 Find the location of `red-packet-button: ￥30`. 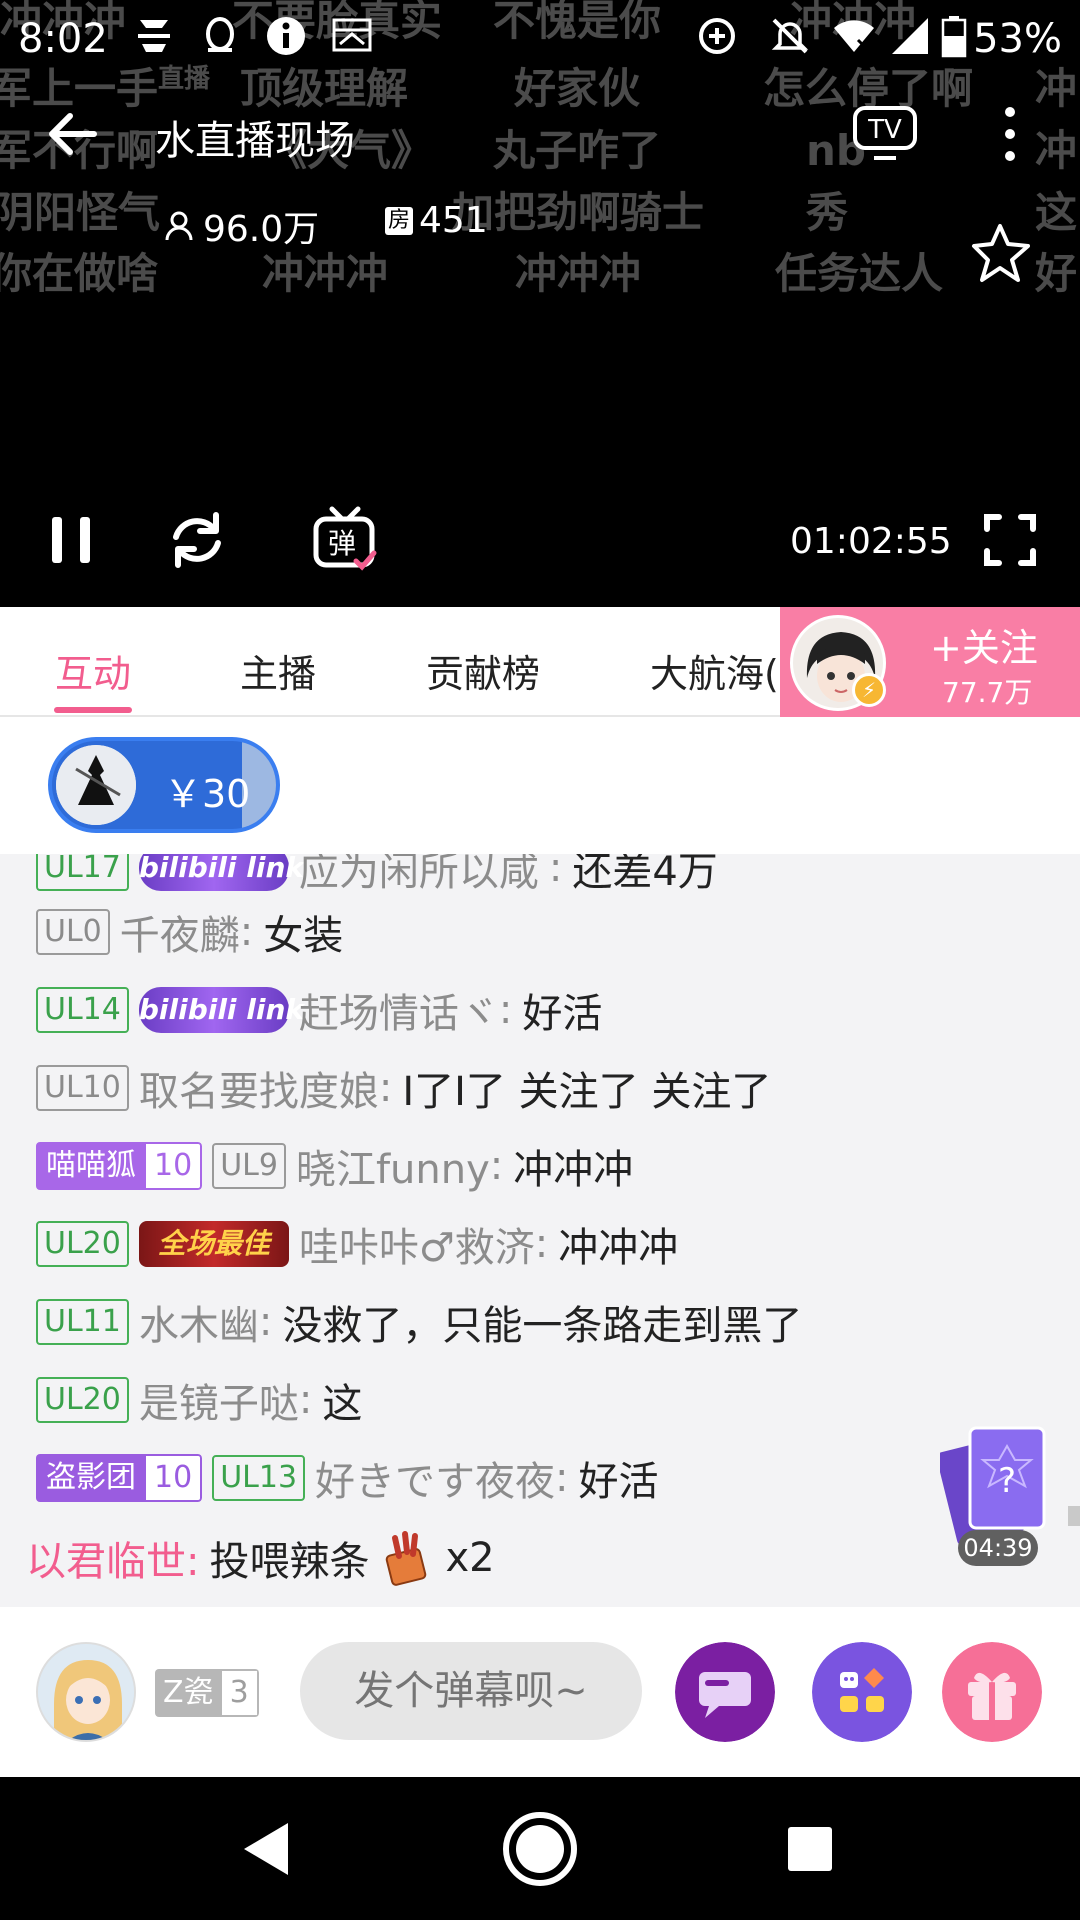

red-packet-button: ￥30 is located at coordinates (164, 785).